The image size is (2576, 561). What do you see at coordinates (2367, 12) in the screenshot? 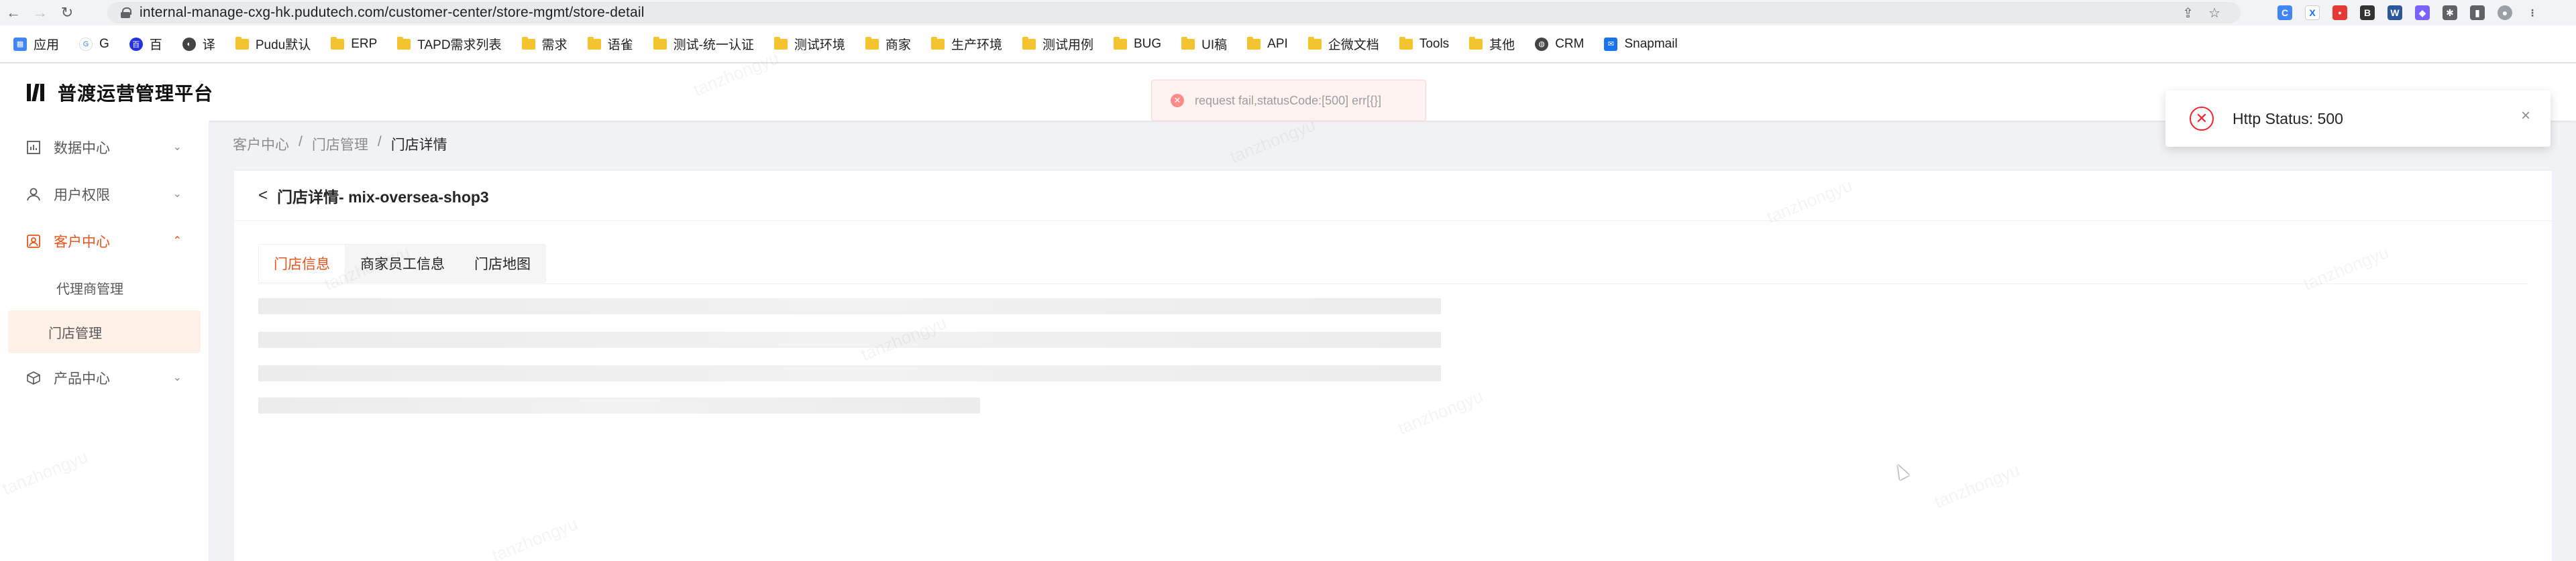
I see `extension-icon: B` at bounding box center [2367, 12].